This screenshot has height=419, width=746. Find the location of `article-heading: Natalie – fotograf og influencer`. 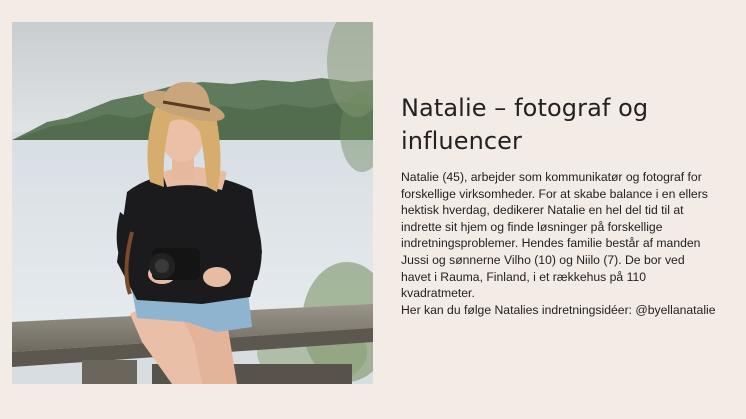

article-heading: Natalie – fotograf og influencer is located at coordinates (525, 124).